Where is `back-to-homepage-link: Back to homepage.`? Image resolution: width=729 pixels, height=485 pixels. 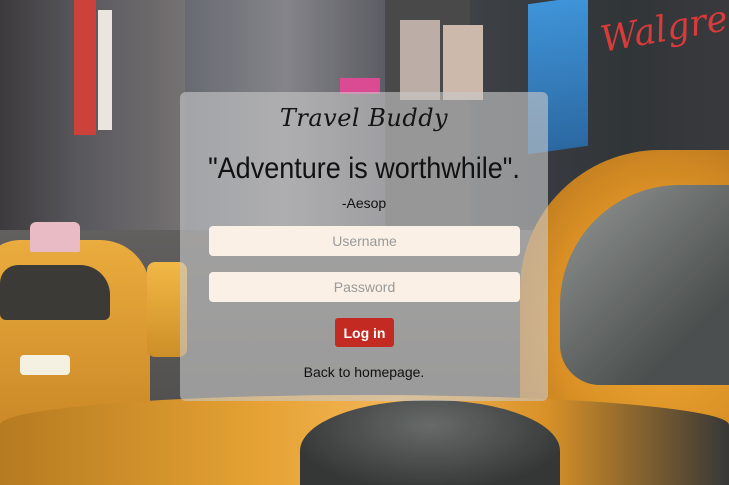
back-to-homepage-link: Back to homepage. is located at coordinates (364, 372).